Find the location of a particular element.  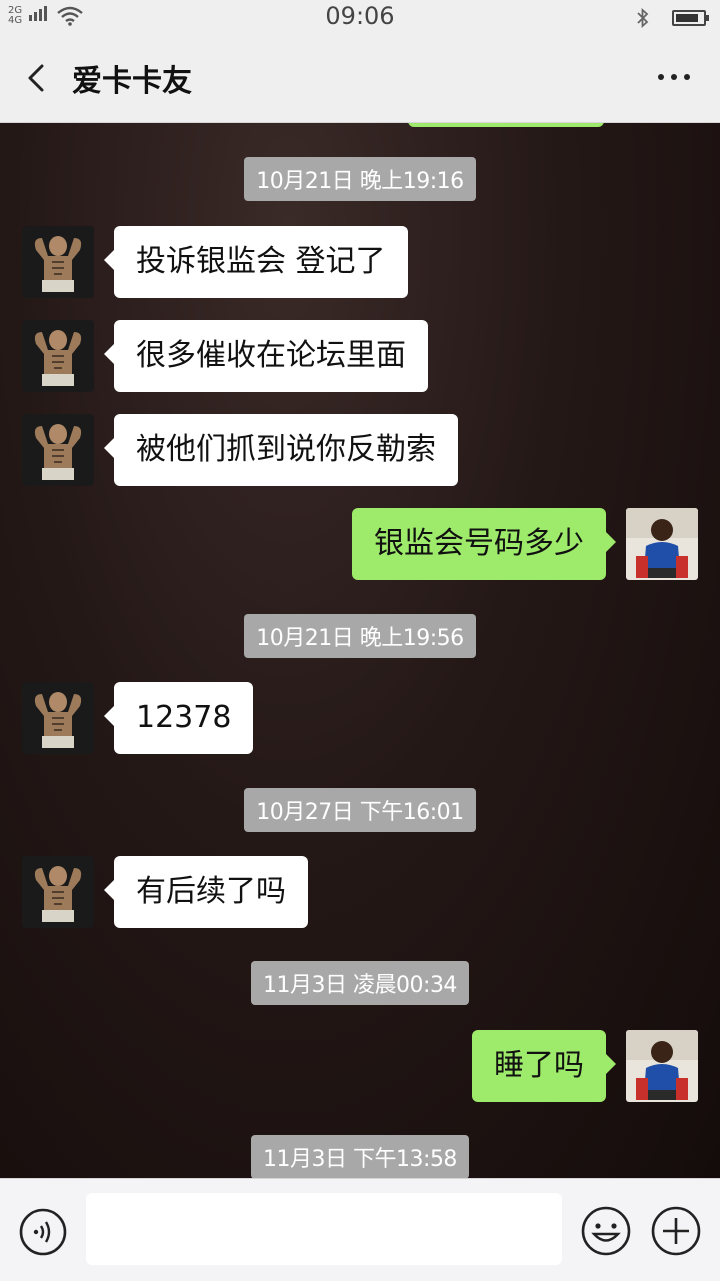

timestamp: 11月3日 下午13:58 is located at coordinates (360, 1156).